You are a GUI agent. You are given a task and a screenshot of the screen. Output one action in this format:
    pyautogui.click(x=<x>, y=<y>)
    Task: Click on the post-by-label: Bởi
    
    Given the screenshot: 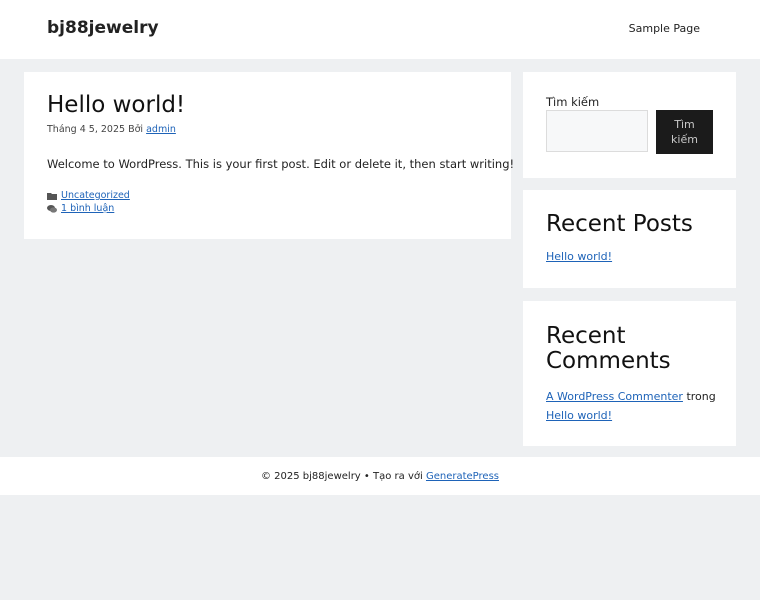 What is the action you would take?
    pyautogui.click(x=136, y=129)
    